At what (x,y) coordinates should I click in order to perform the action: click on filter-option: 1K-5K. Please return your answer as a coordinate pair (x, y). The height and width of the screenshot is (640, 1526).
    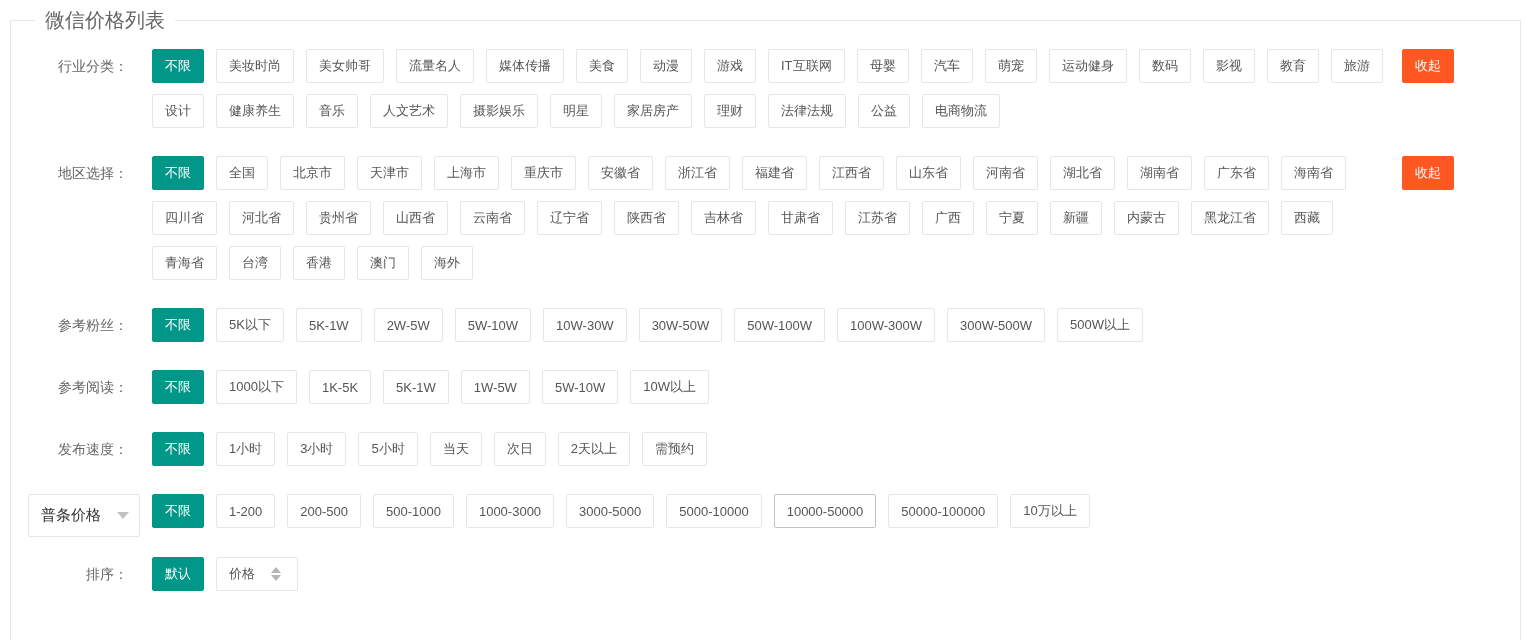
    Looking at the image, I should click on (340, 387).